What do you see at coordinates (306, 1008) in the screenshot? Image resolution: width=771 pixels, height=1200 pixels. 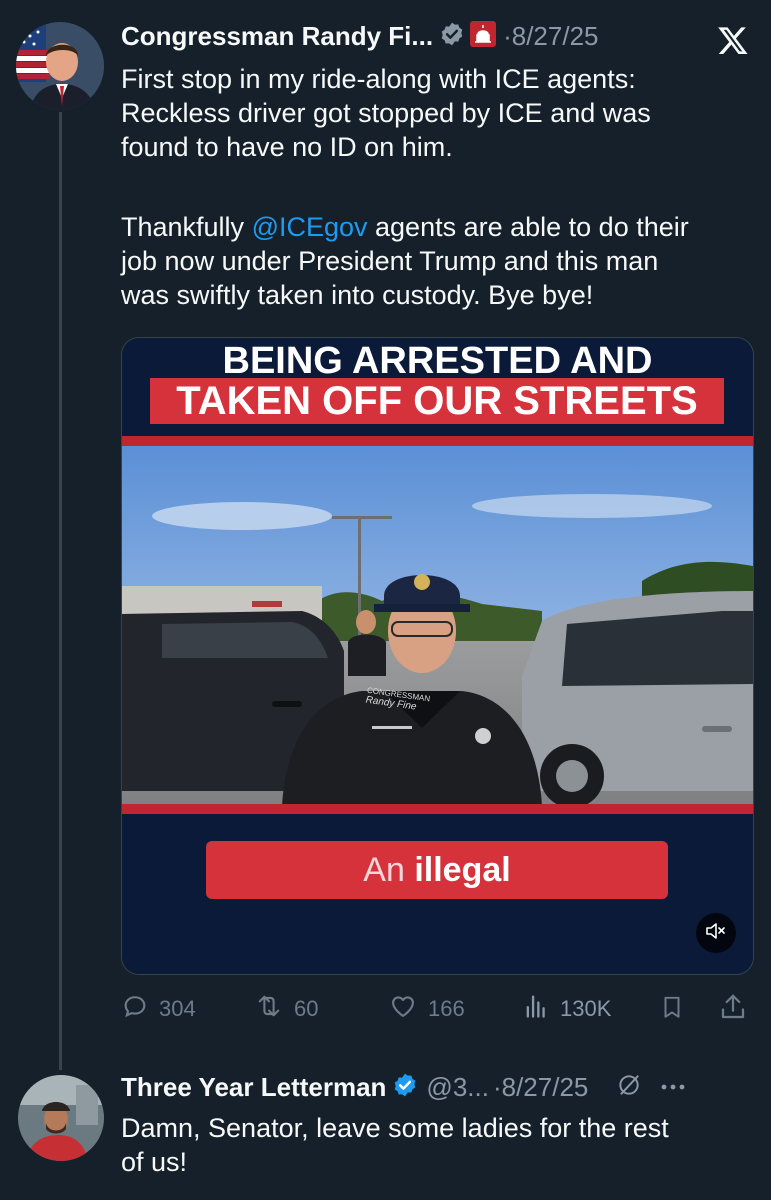 I see `repost-count: 60` at bounding box center [306, 1008].